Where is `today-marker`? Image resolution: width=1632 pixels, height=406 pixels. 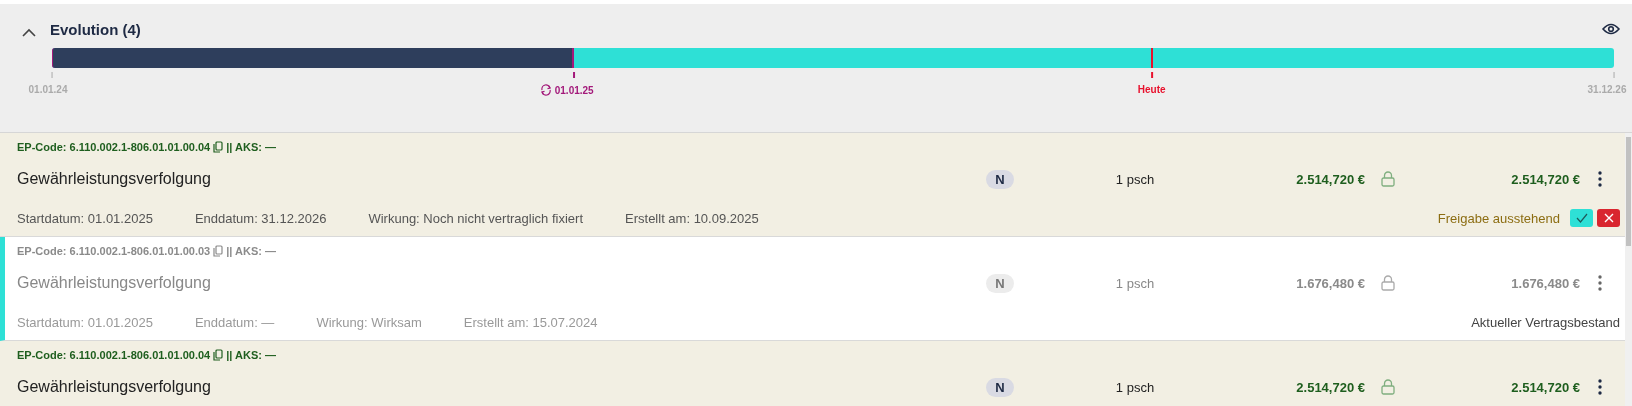
today-marker is located at coordinates (1151, 58).